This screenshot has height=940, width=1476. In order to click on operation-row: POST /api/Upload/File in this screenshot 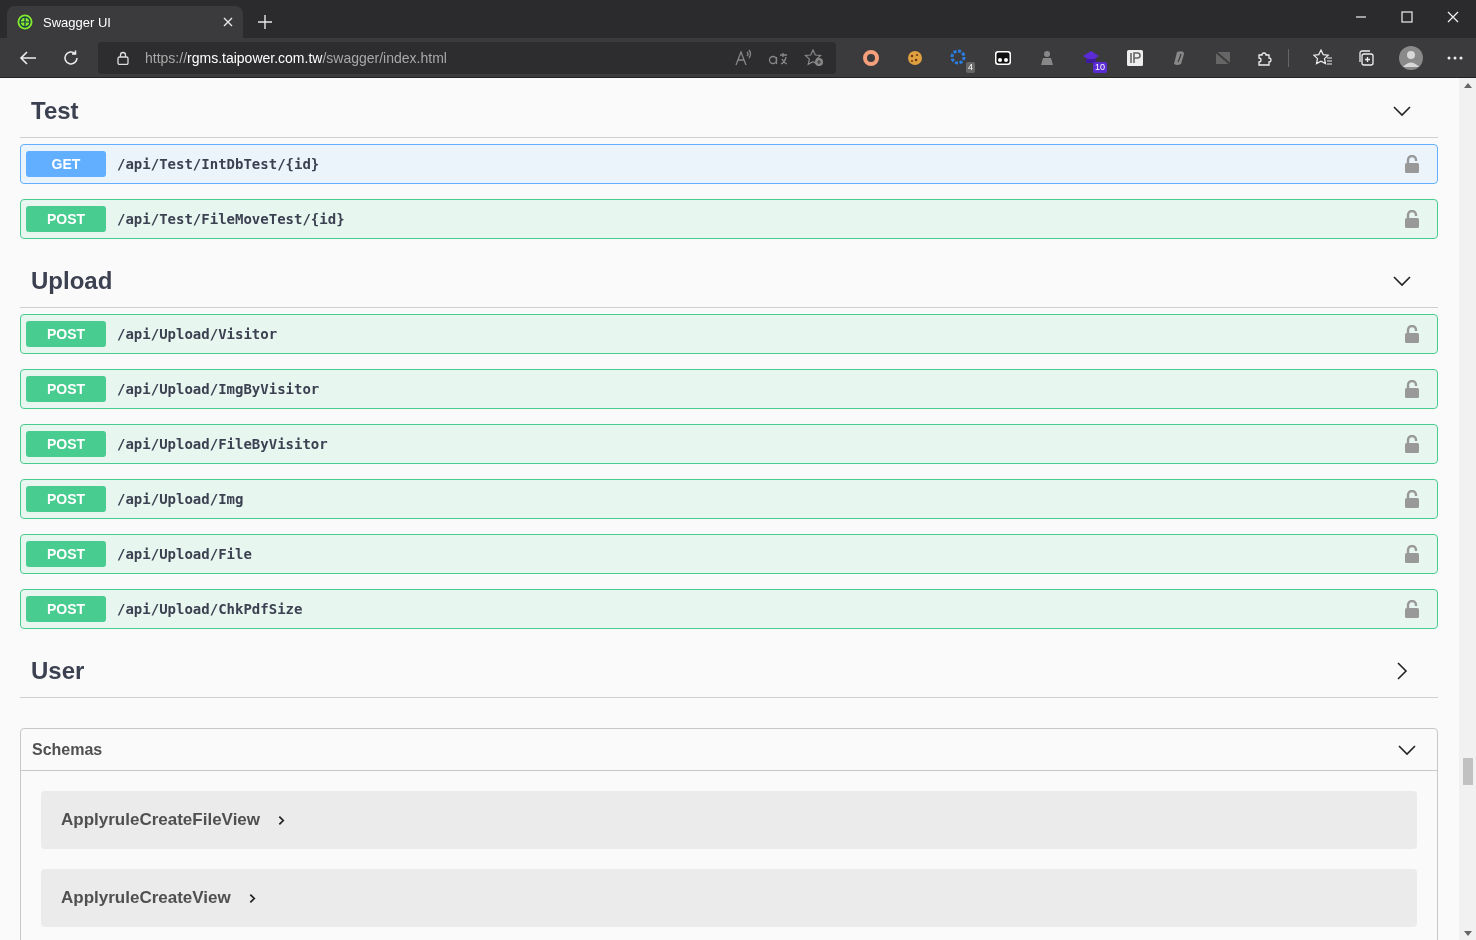, I will do `click(729, 554)`.